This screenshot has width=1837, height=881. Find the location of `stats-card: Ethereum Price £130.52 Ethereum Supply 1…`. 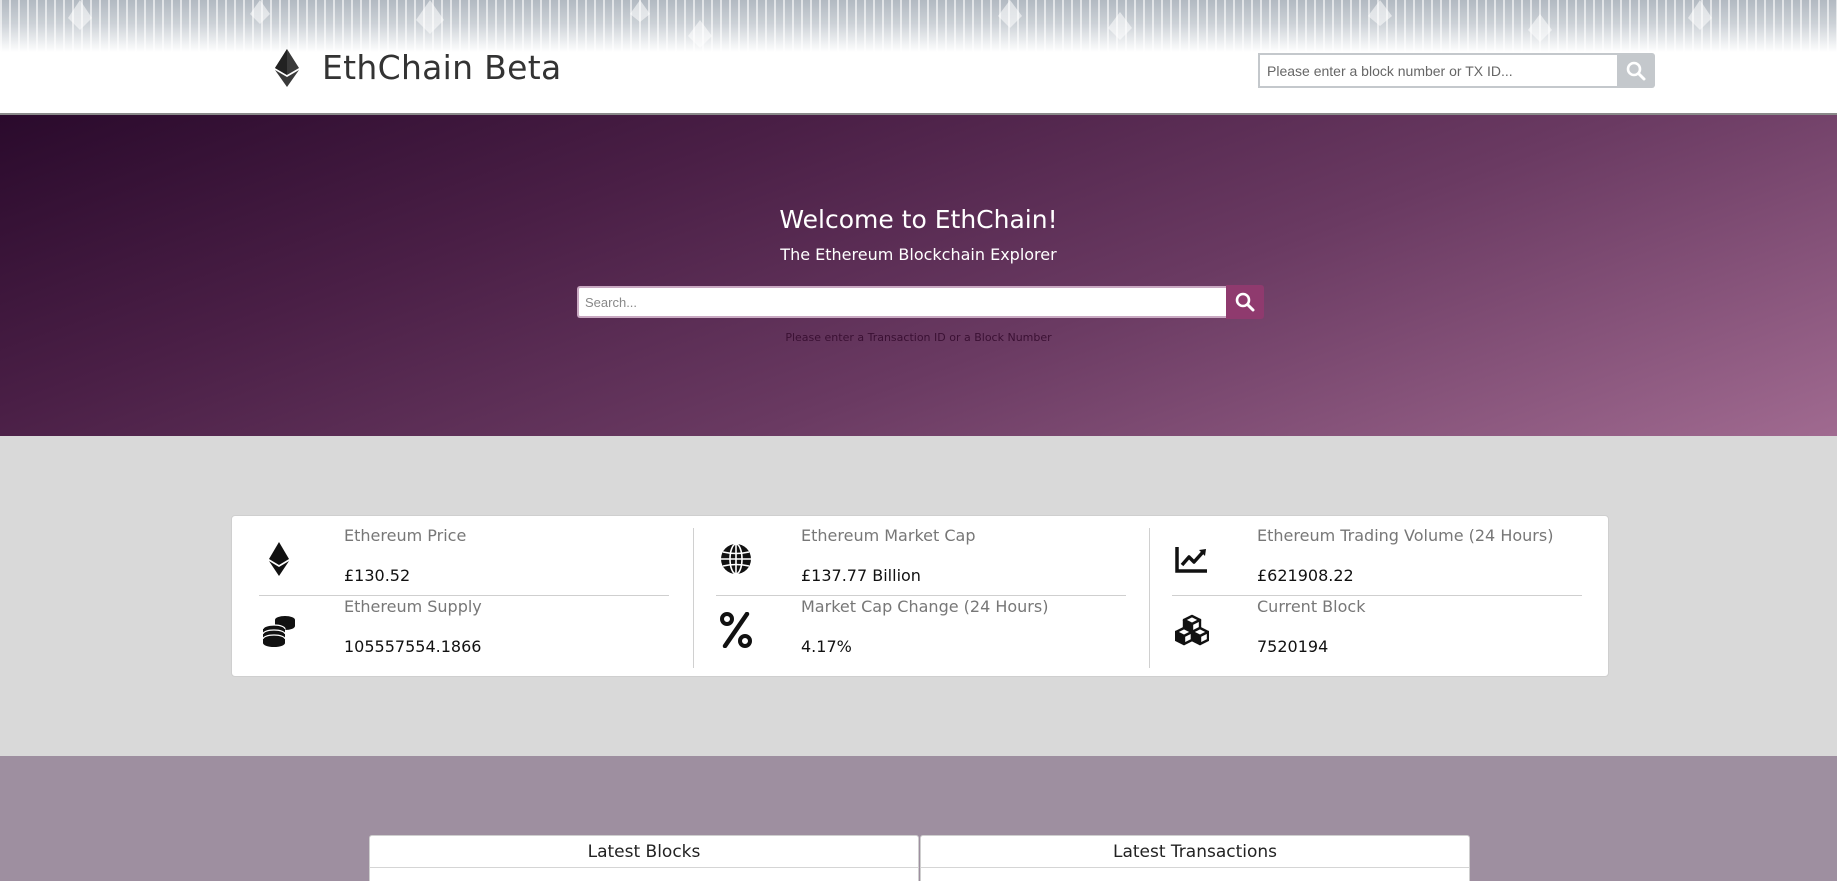

stats-card: Ethereum Price £130.52 Ethereum Supply 1… is located at coordinates (920, 596).